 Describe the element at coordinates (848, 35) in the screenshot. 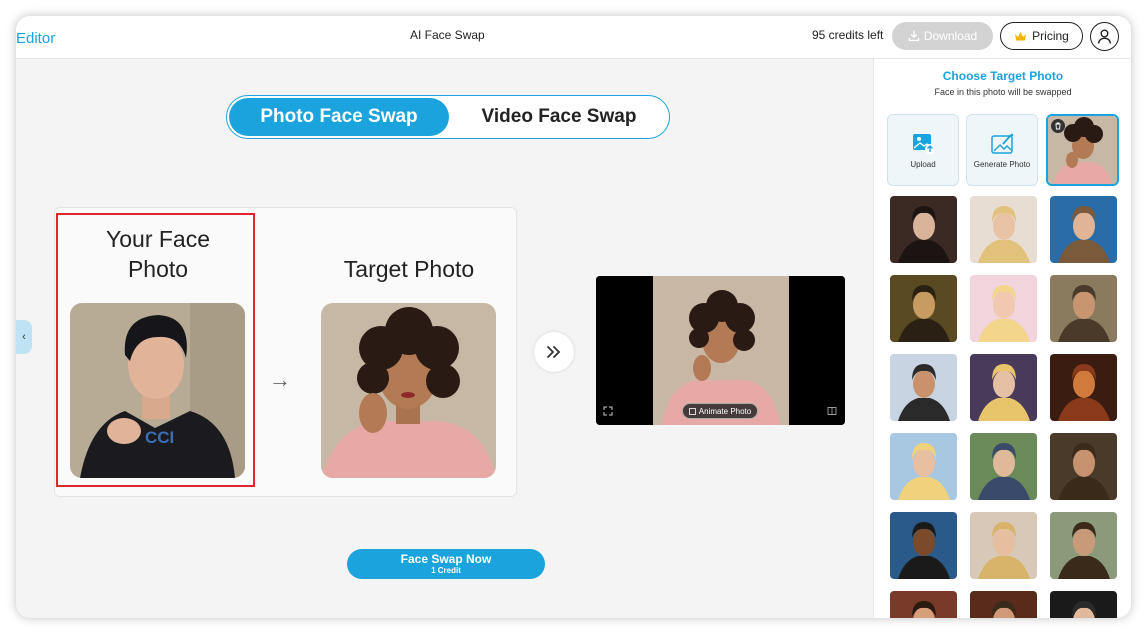

I see `credits-counter: 95 credits left` at that location.